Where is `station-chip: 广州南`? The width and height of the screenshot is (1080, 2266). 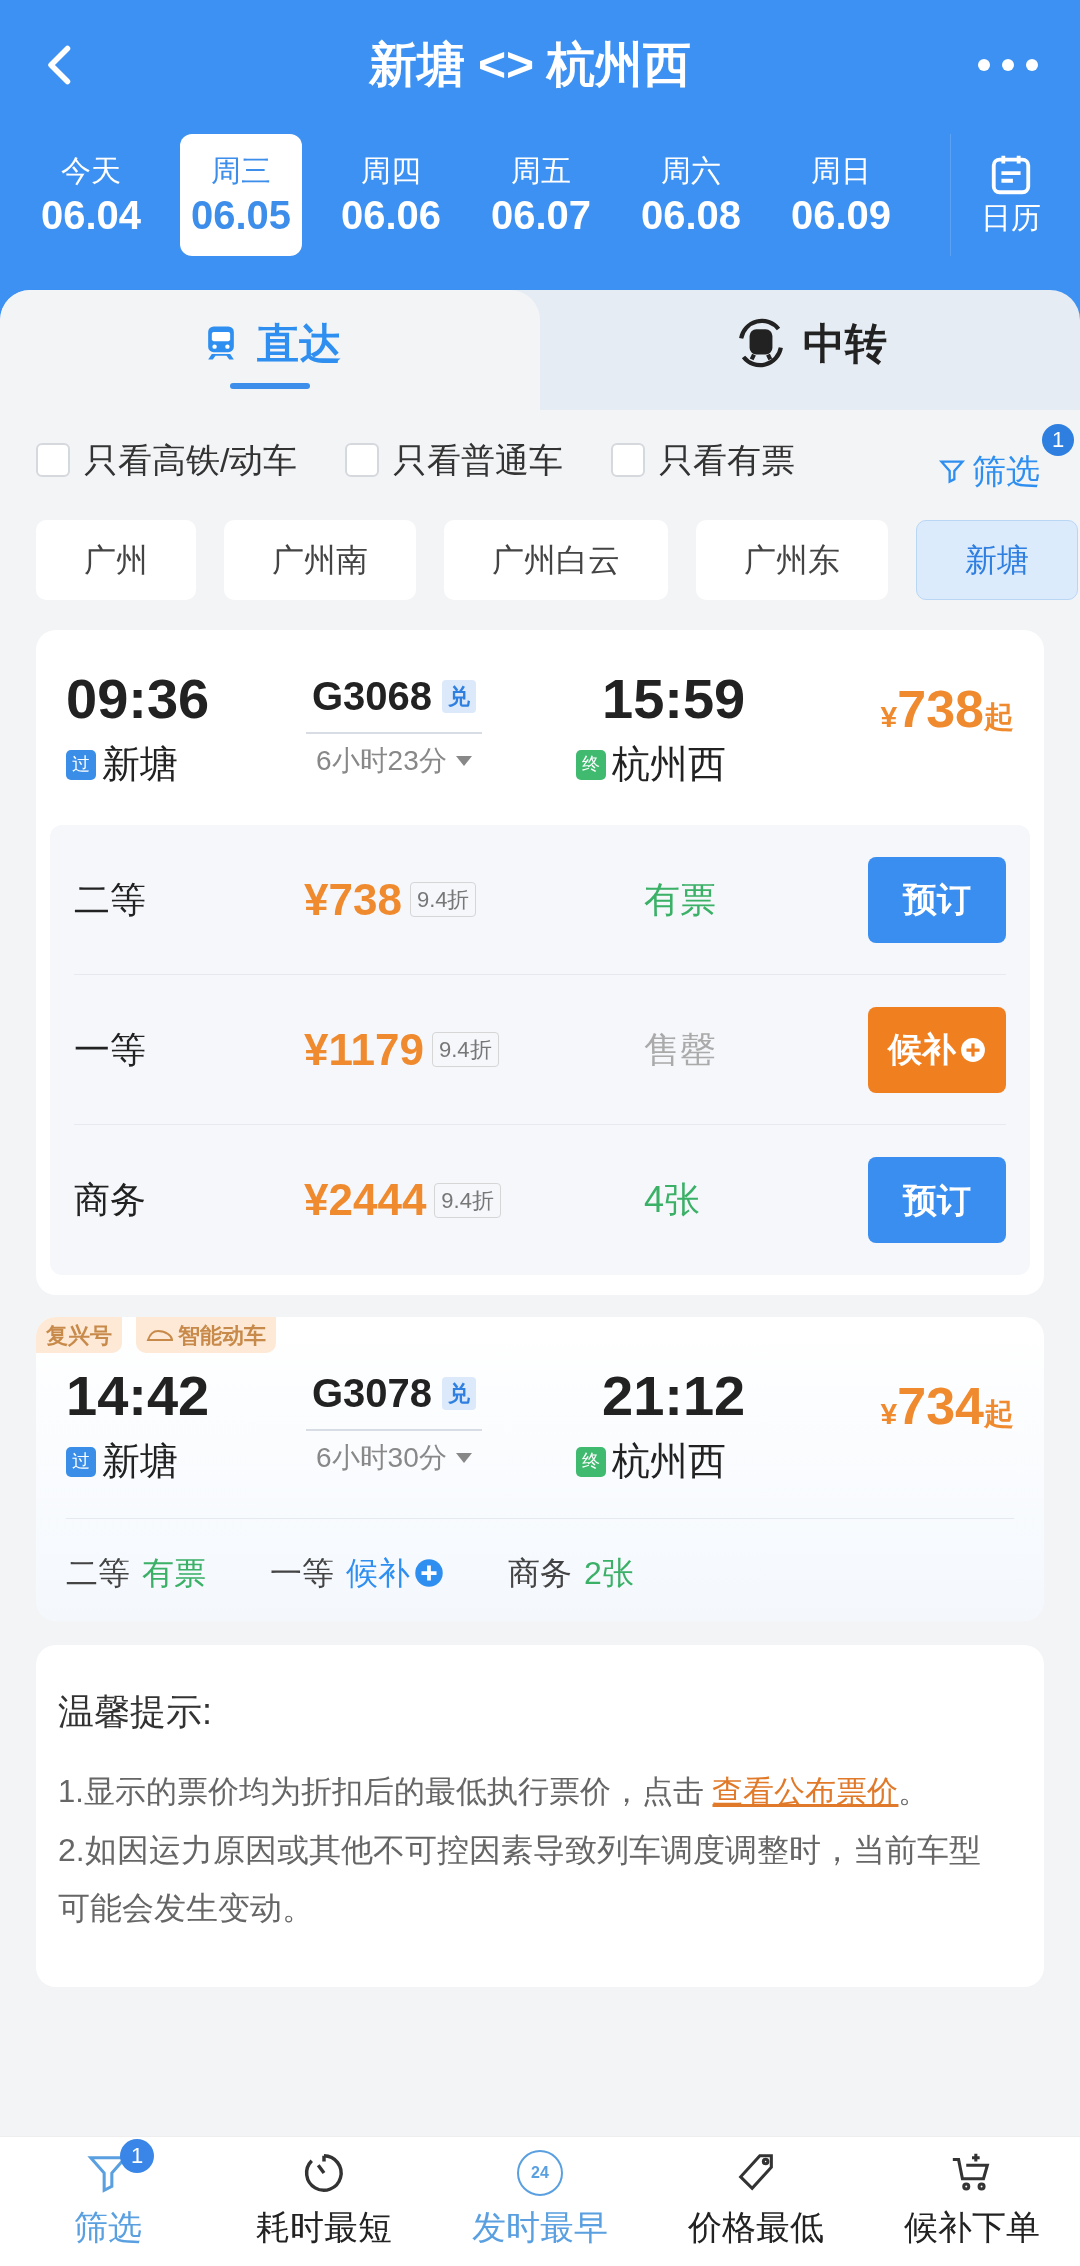
station-chip: 广州南 is located at coordinates (320, 560).